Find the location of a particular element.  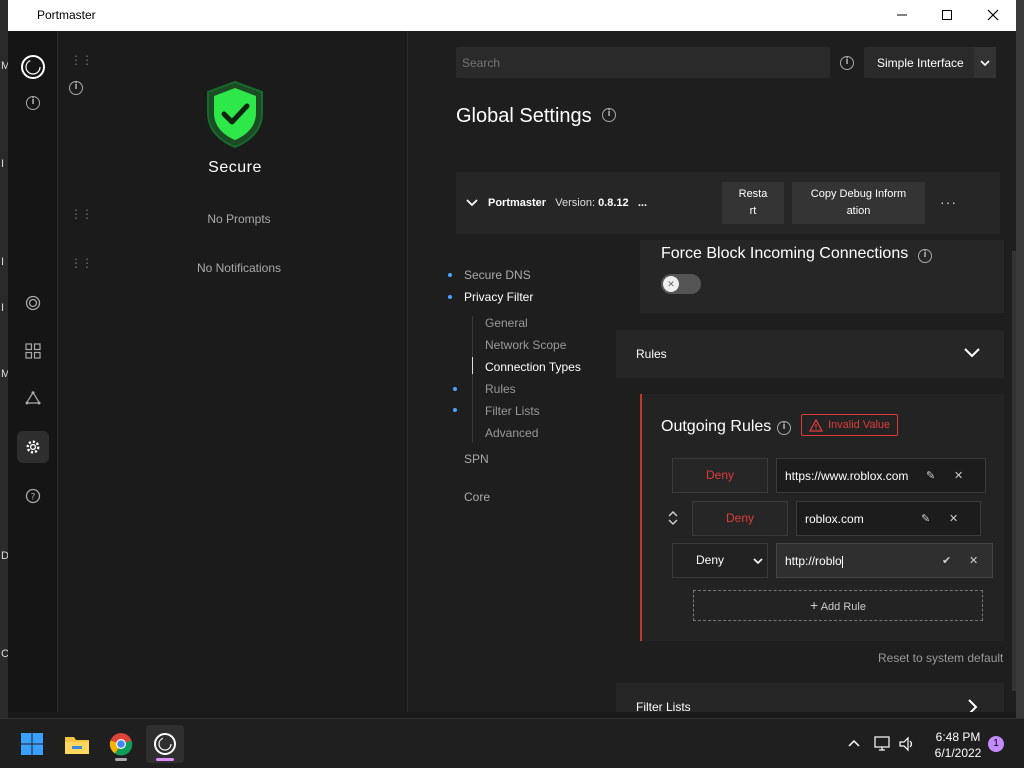

toc-network-scope: Network Scope is located at coordinates (525, 345).